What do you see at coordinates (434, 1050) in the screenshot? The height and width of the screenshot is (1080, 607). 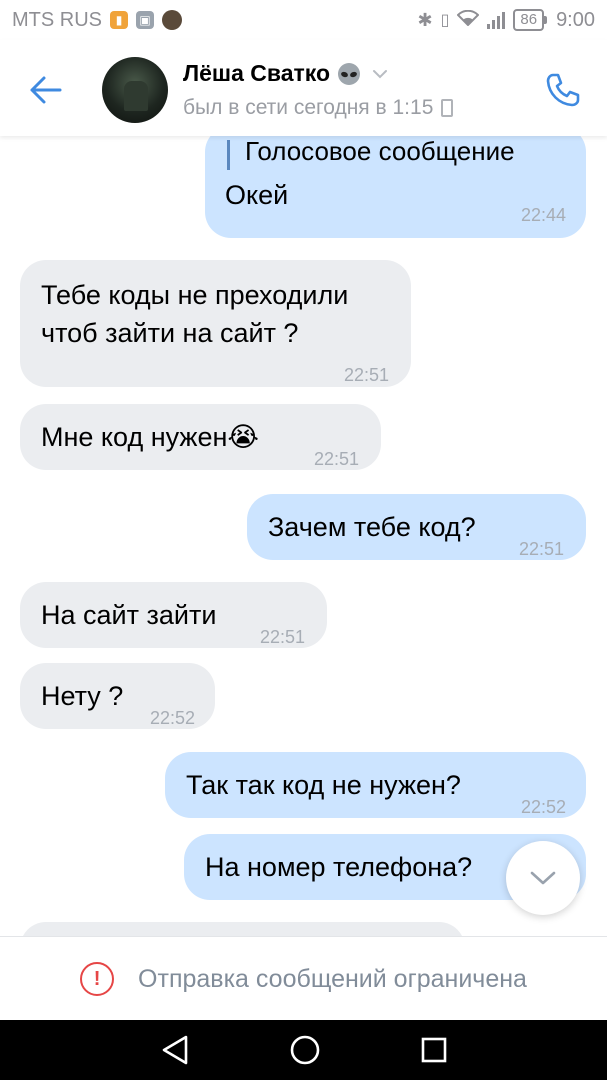 I see `recents-square-icon` at bounding box center [434, 1050].